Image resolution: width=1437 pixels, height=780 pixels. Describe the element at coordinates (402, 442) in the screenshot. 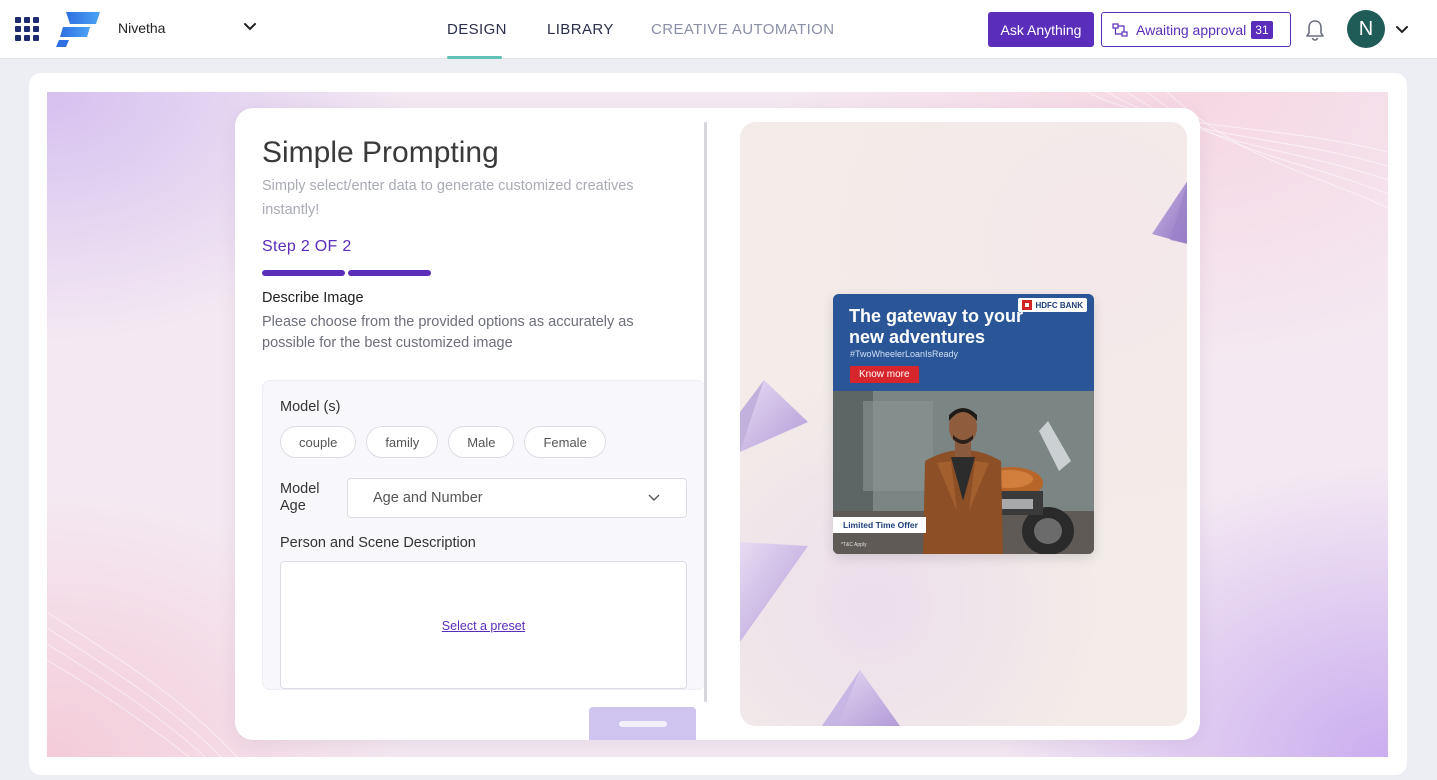

I see `model-chip-family: family` at that location.